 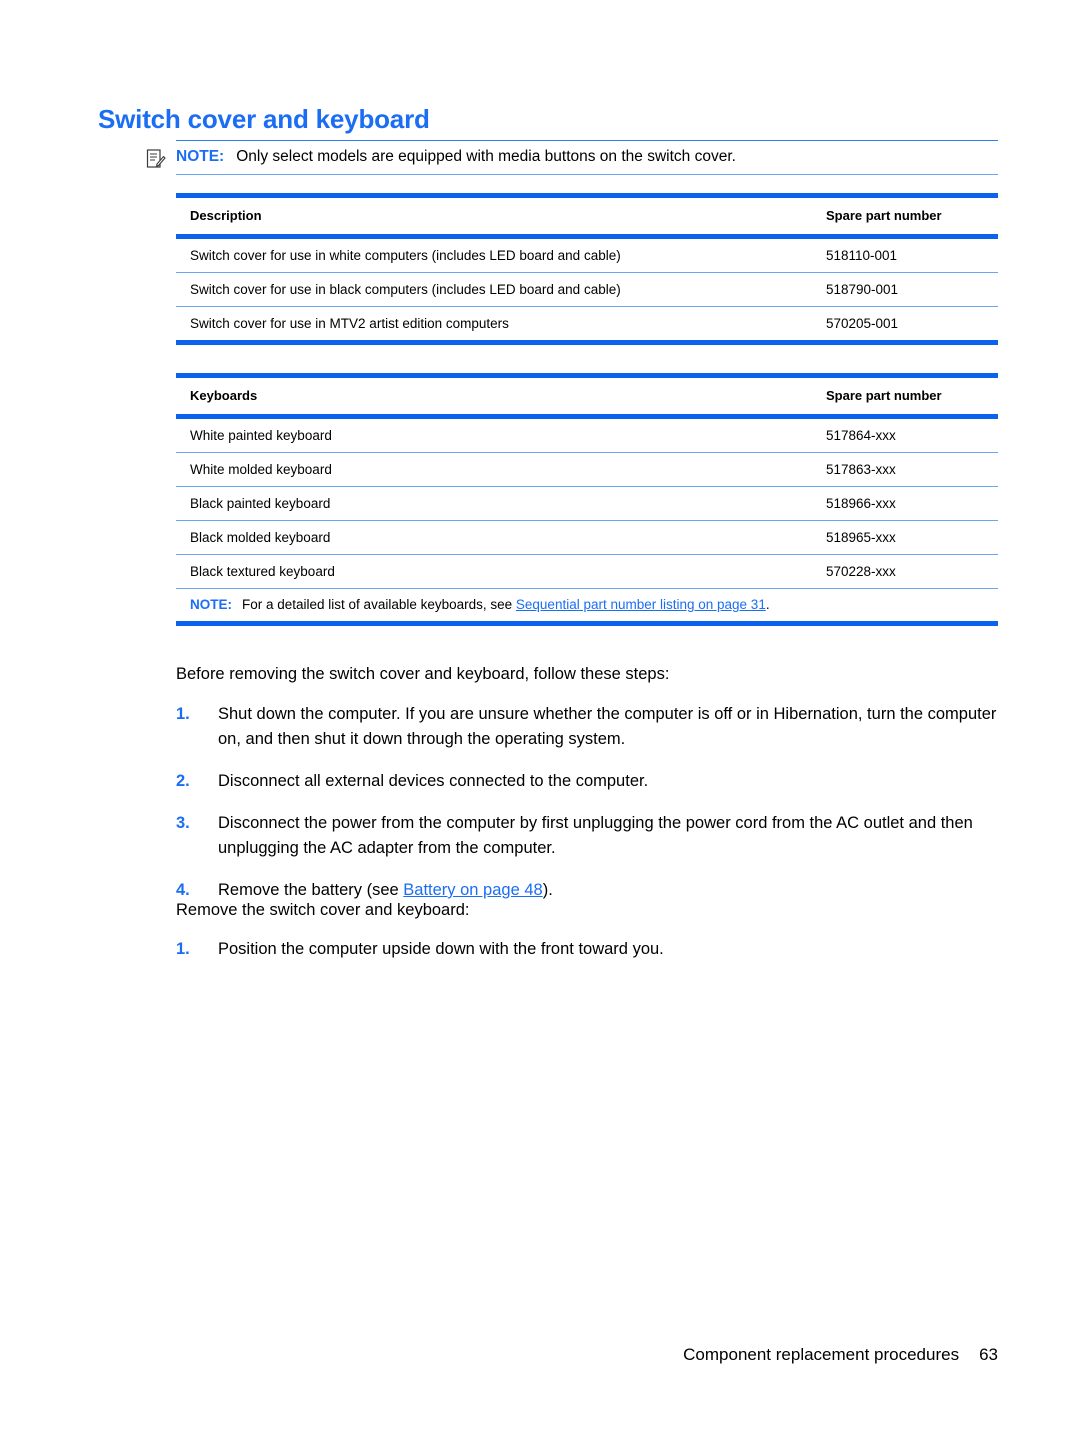 I want to click on table-row: White molded keyboard 517863-xxx, so click(x=587, y=469).